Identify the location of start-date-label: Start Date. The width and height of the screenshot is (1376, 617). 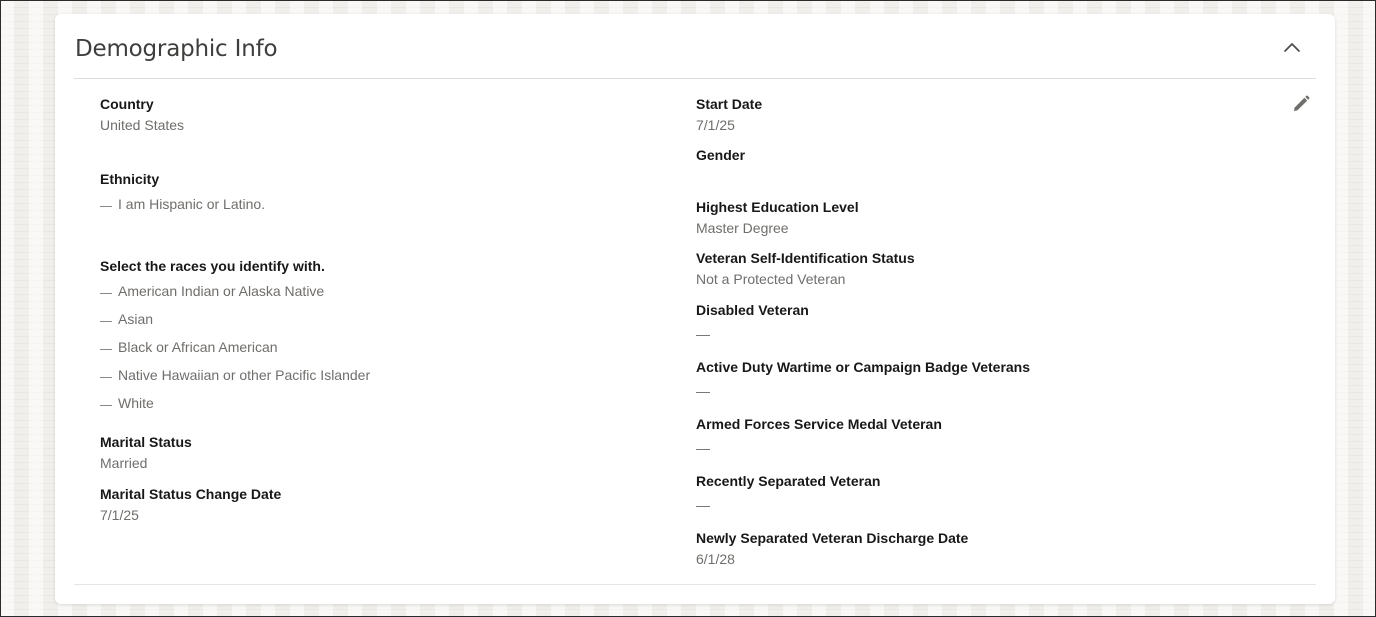
(729, 104).